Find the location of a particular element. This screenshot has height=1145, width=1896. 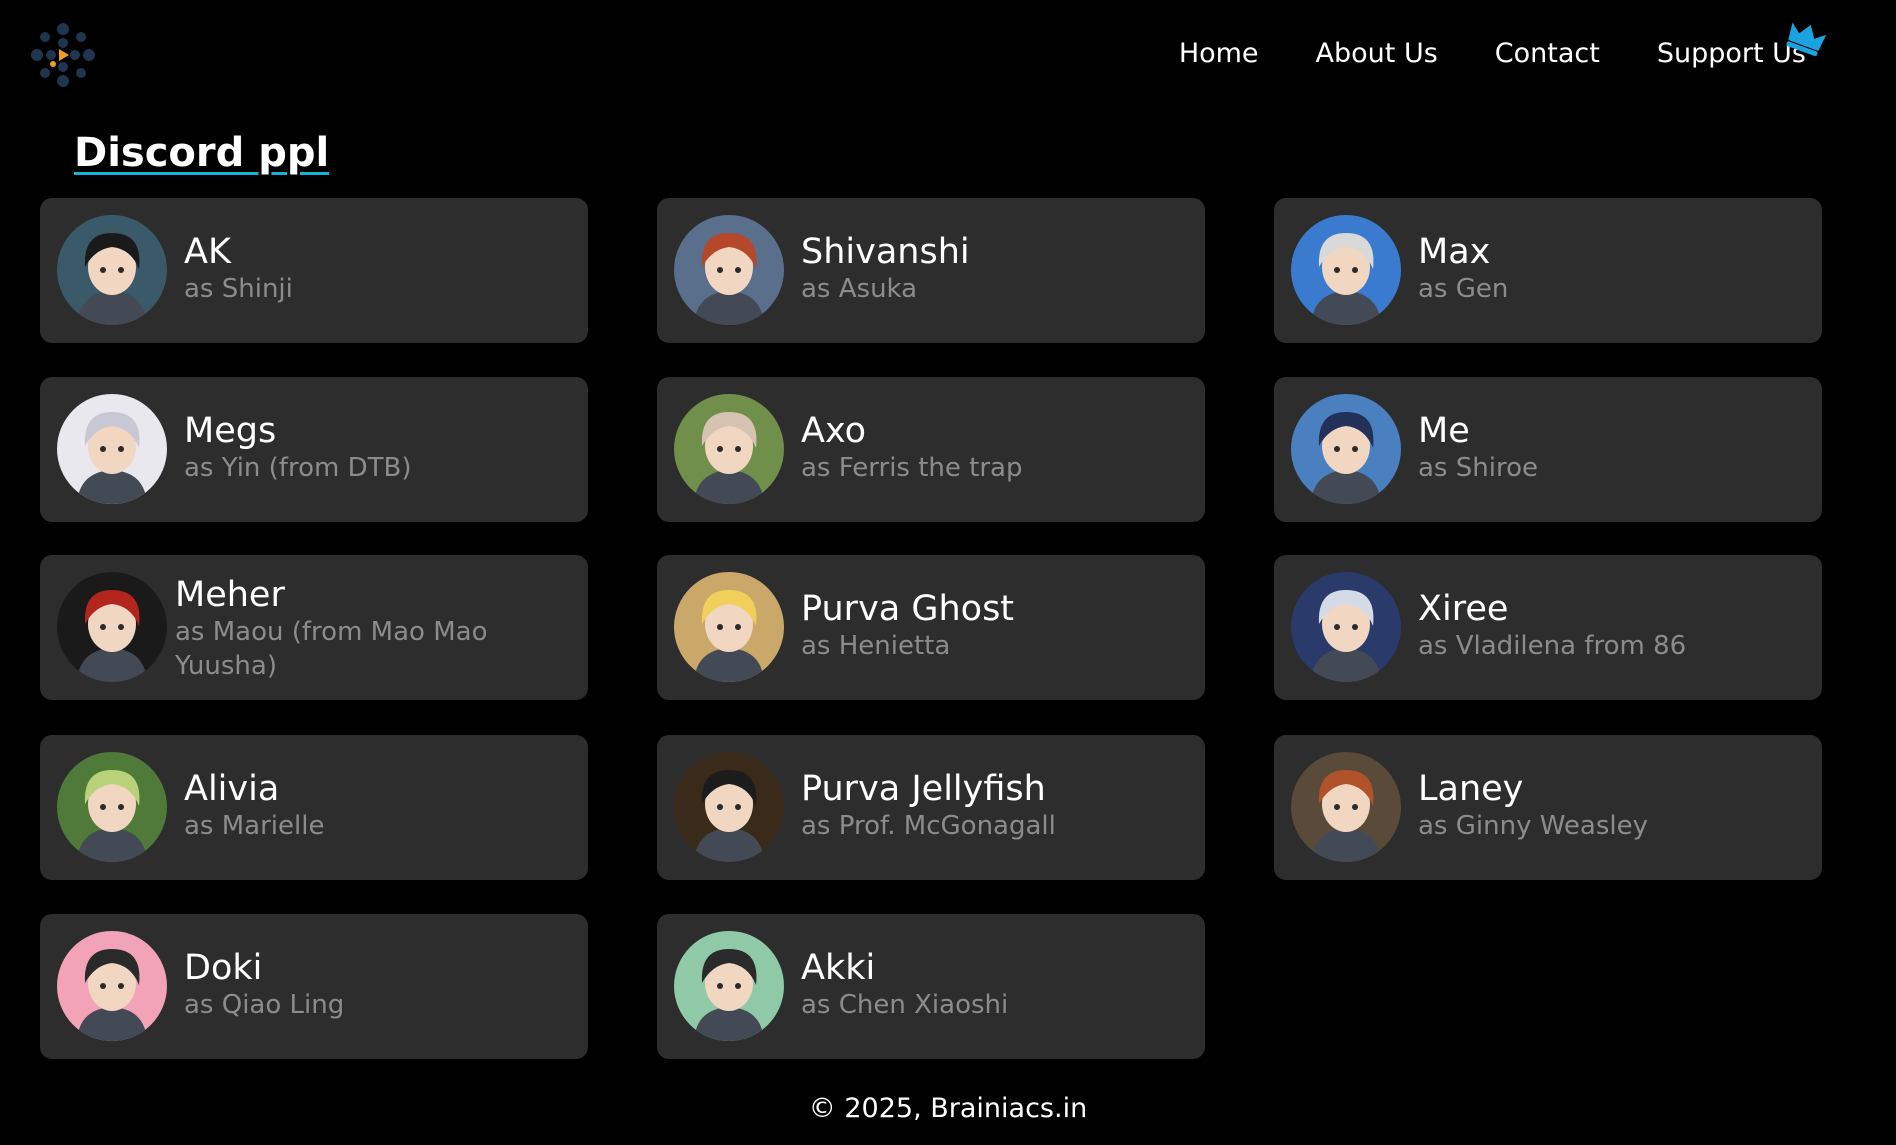

member-name: Shivanshi is located at coordinates (885, 252).